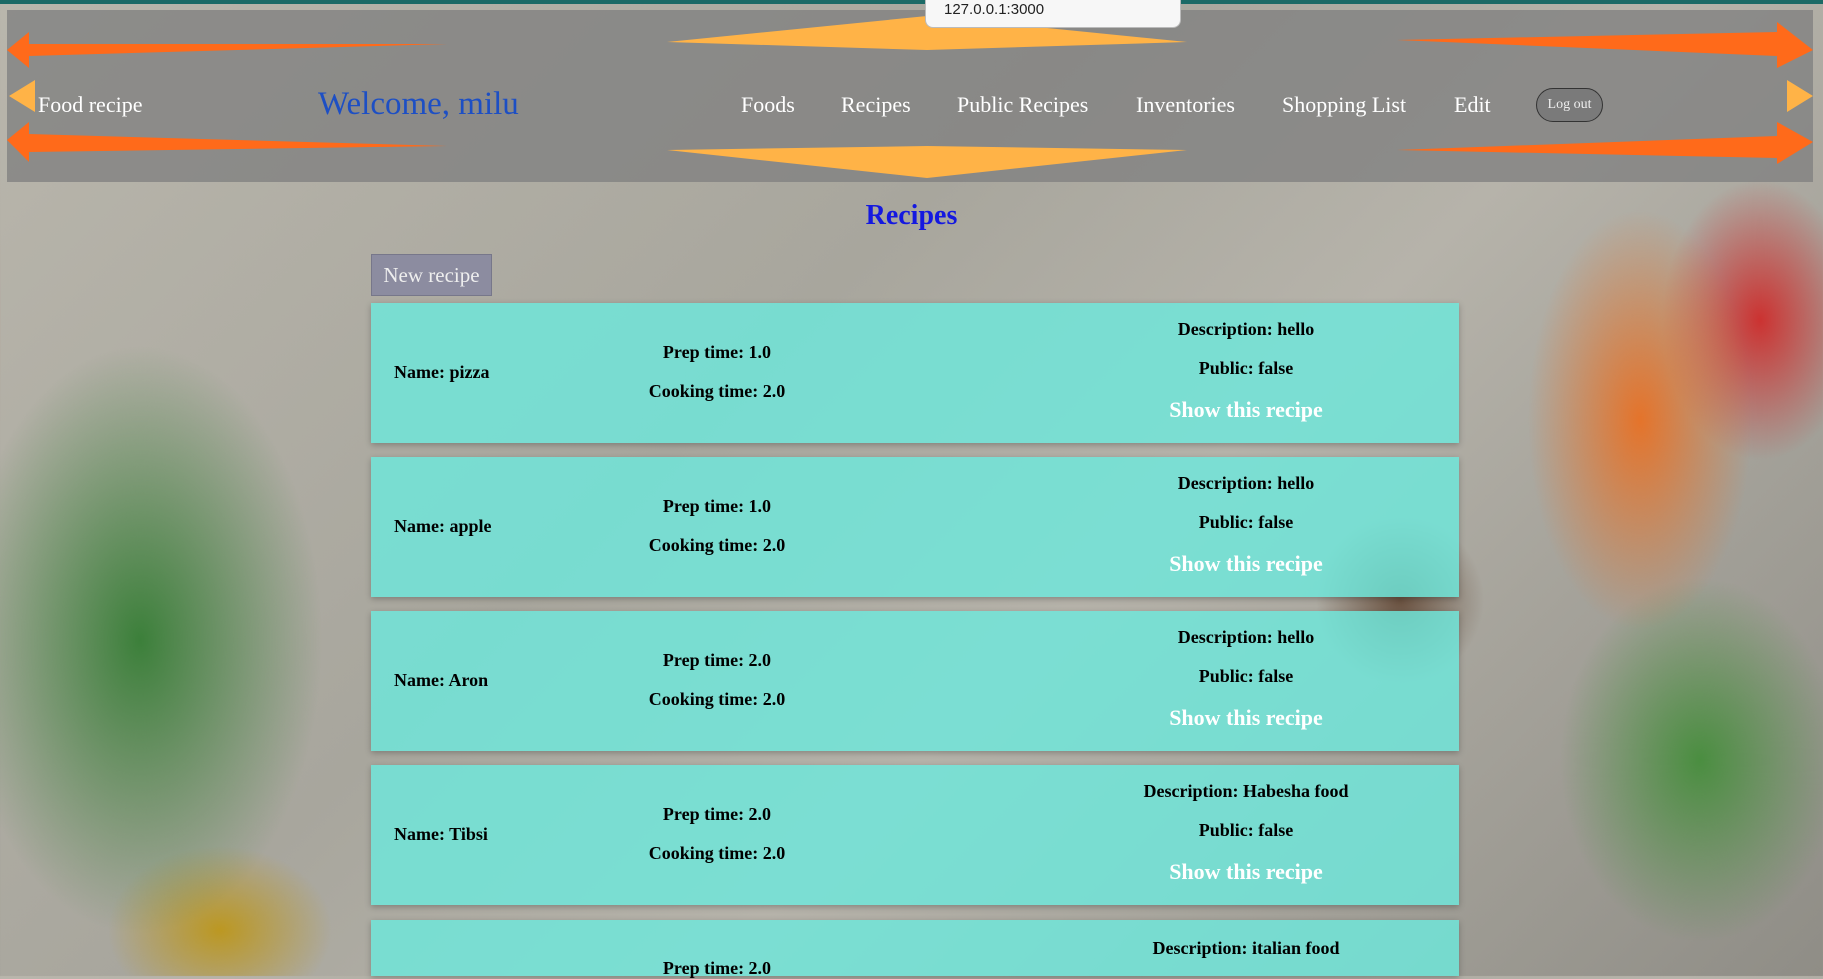 This screenshot has width=1823, height=979. I want to click on arrow-yellow-bottom-center, so click(927, 162).